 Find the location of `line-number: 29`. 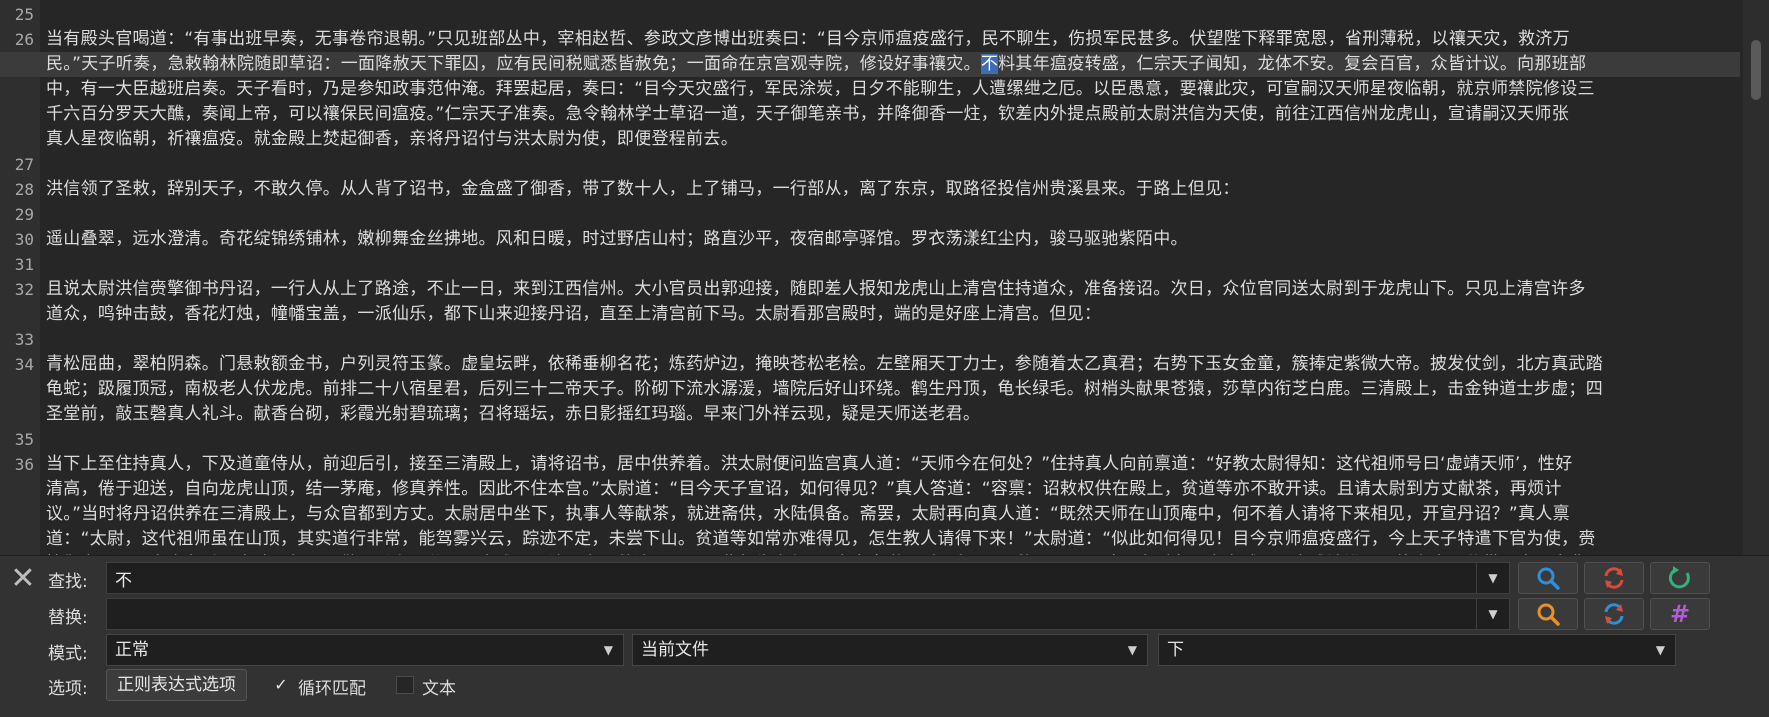

line-number: 29 is located at coordinates (24, 214).